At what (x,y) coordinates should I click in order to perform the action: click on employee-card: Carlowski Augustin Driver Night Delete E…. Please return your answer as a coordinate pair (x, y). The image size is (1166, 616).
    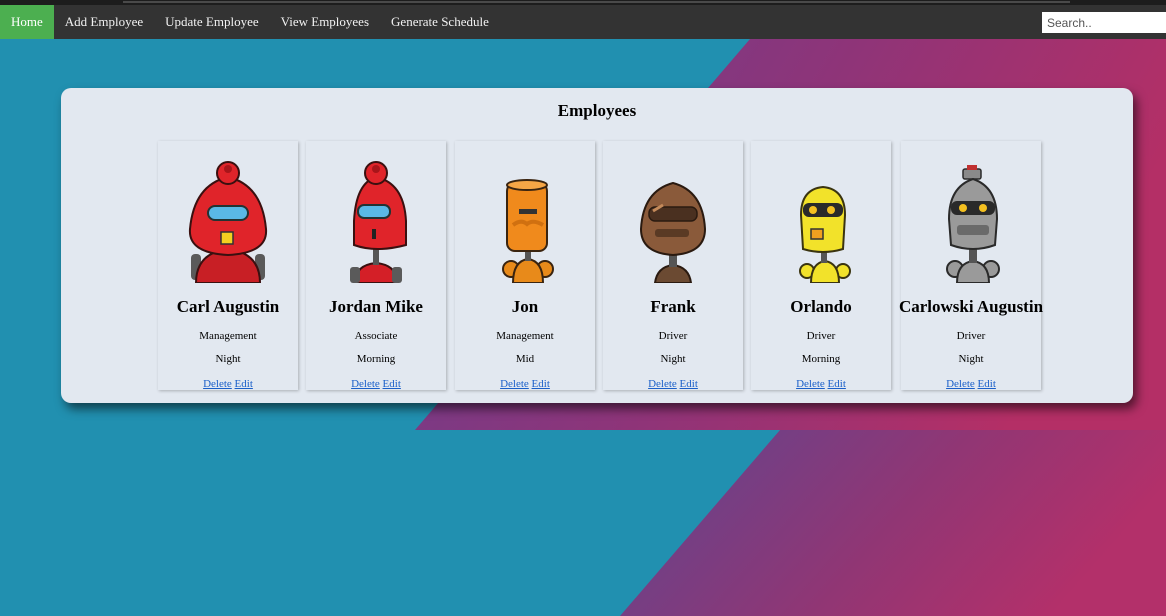
    Looking at the image, I should click on (971, 265).